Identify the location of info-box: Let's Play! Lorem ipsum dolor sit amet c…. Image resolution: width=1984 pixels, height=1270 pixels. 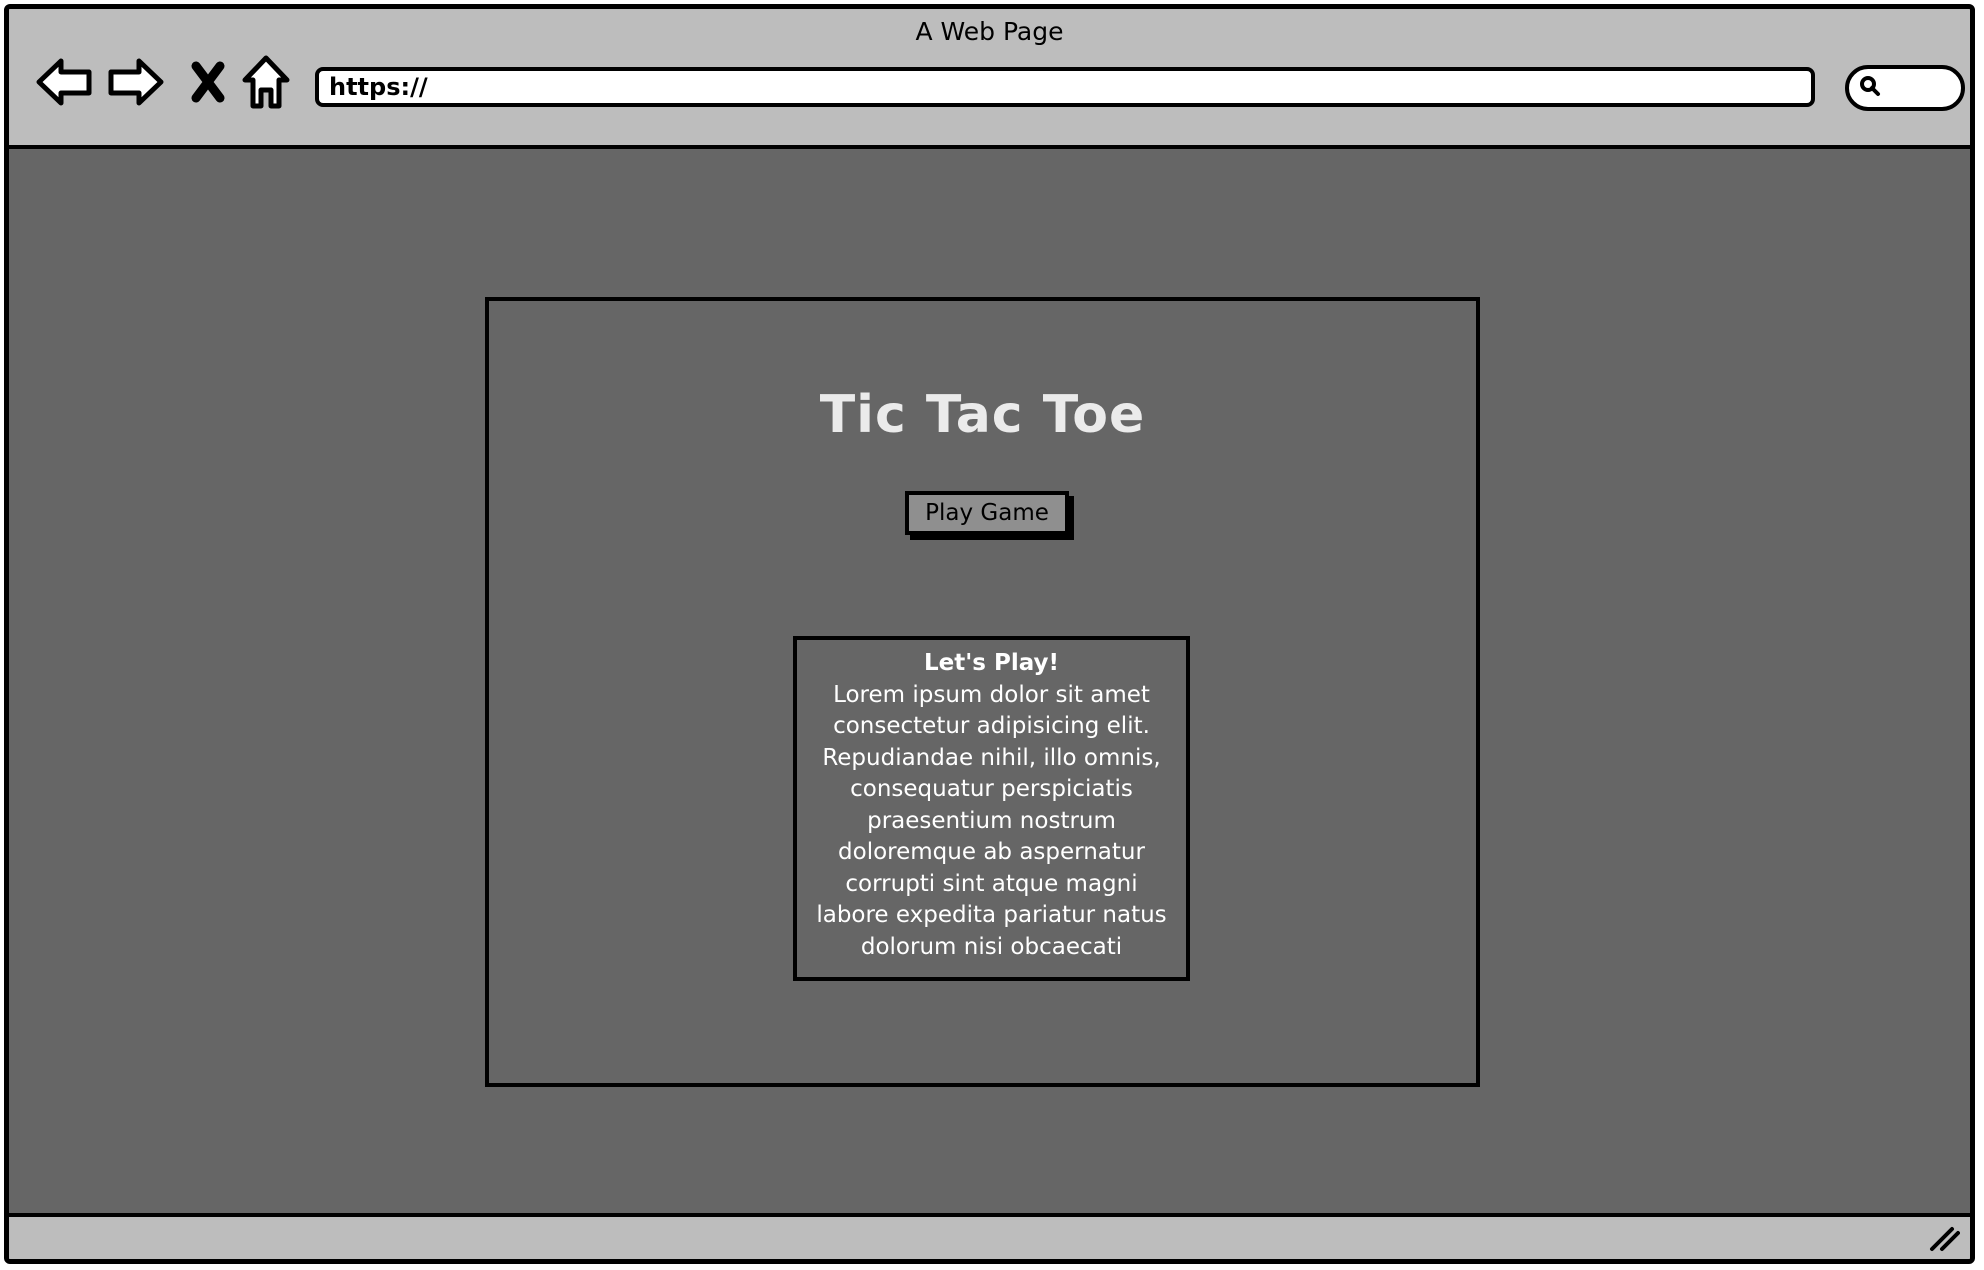
(991, 808).